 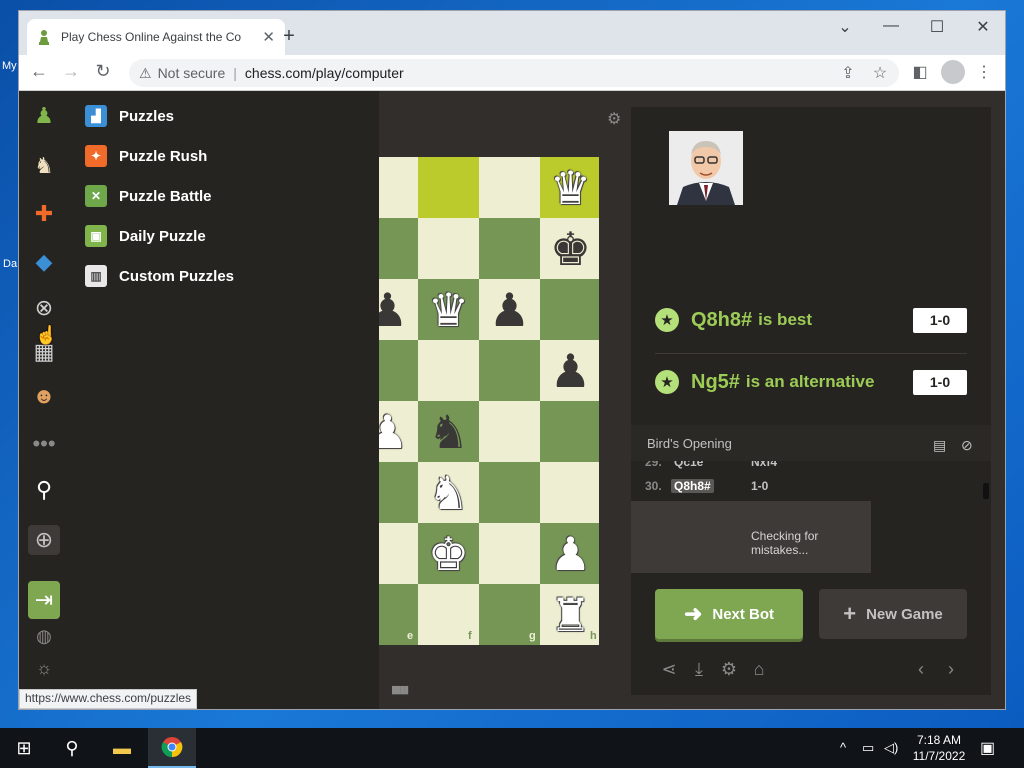 I want to click on new-game-button: + New Game, so click(x=893, y=614).